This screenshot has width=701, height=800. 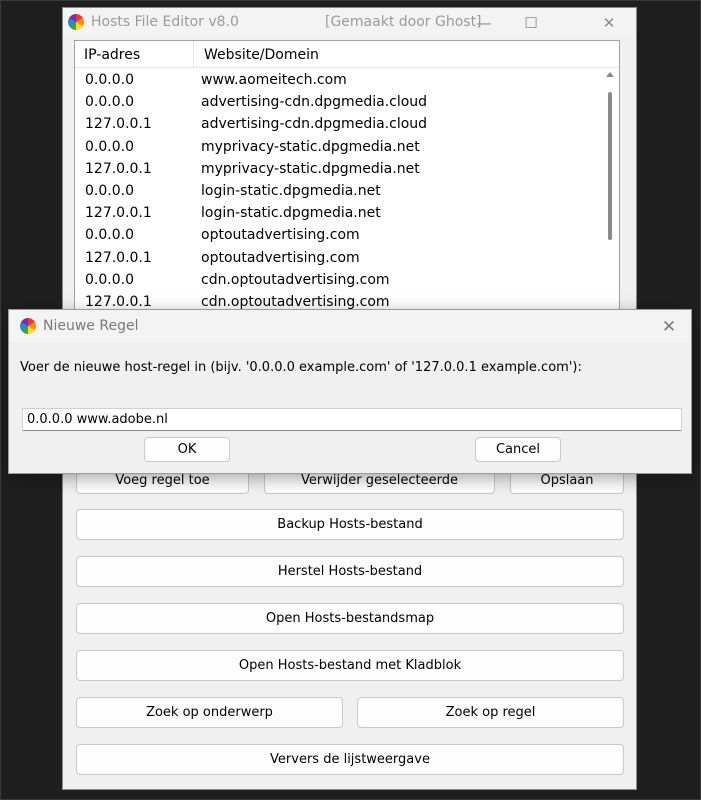 I want to click on refresh-list-button: Ververs de lijstweergave, so click(x=350, y=759).